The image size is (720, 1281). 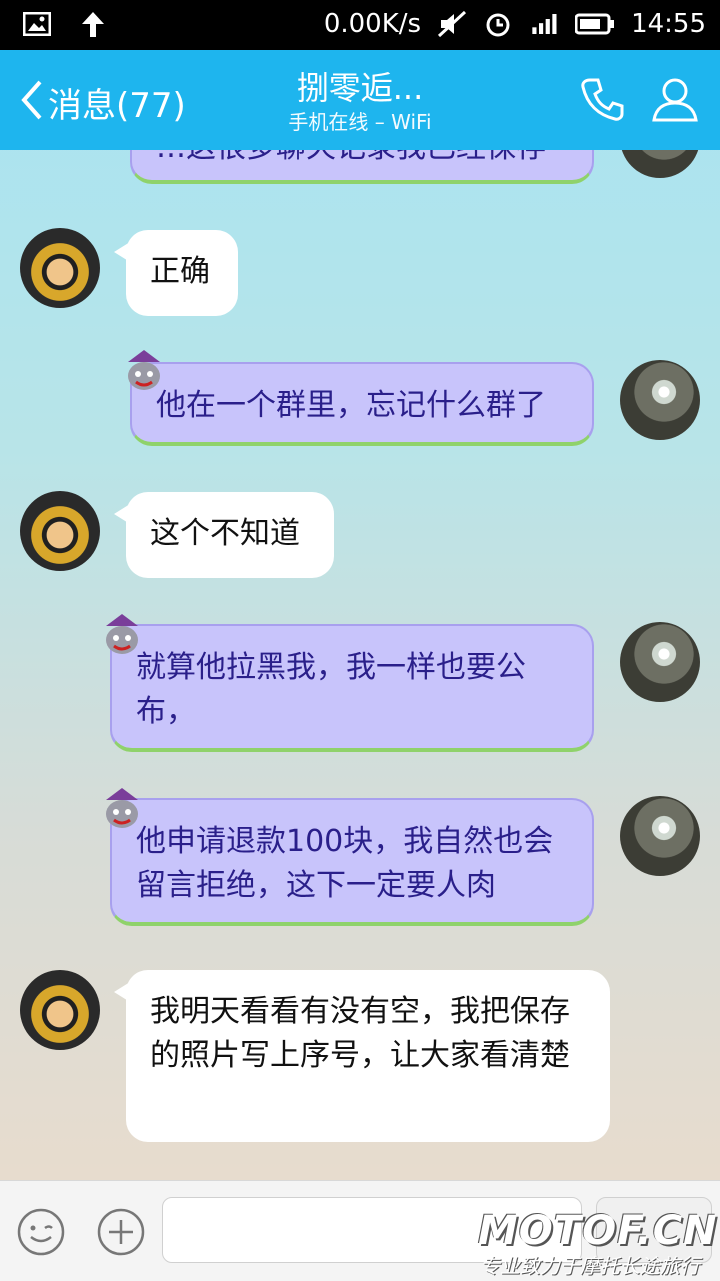 What do you see at coordinates (41, 1232) in the screenshot?
I see `emoji-icon` at bounding box center [41, 1232].